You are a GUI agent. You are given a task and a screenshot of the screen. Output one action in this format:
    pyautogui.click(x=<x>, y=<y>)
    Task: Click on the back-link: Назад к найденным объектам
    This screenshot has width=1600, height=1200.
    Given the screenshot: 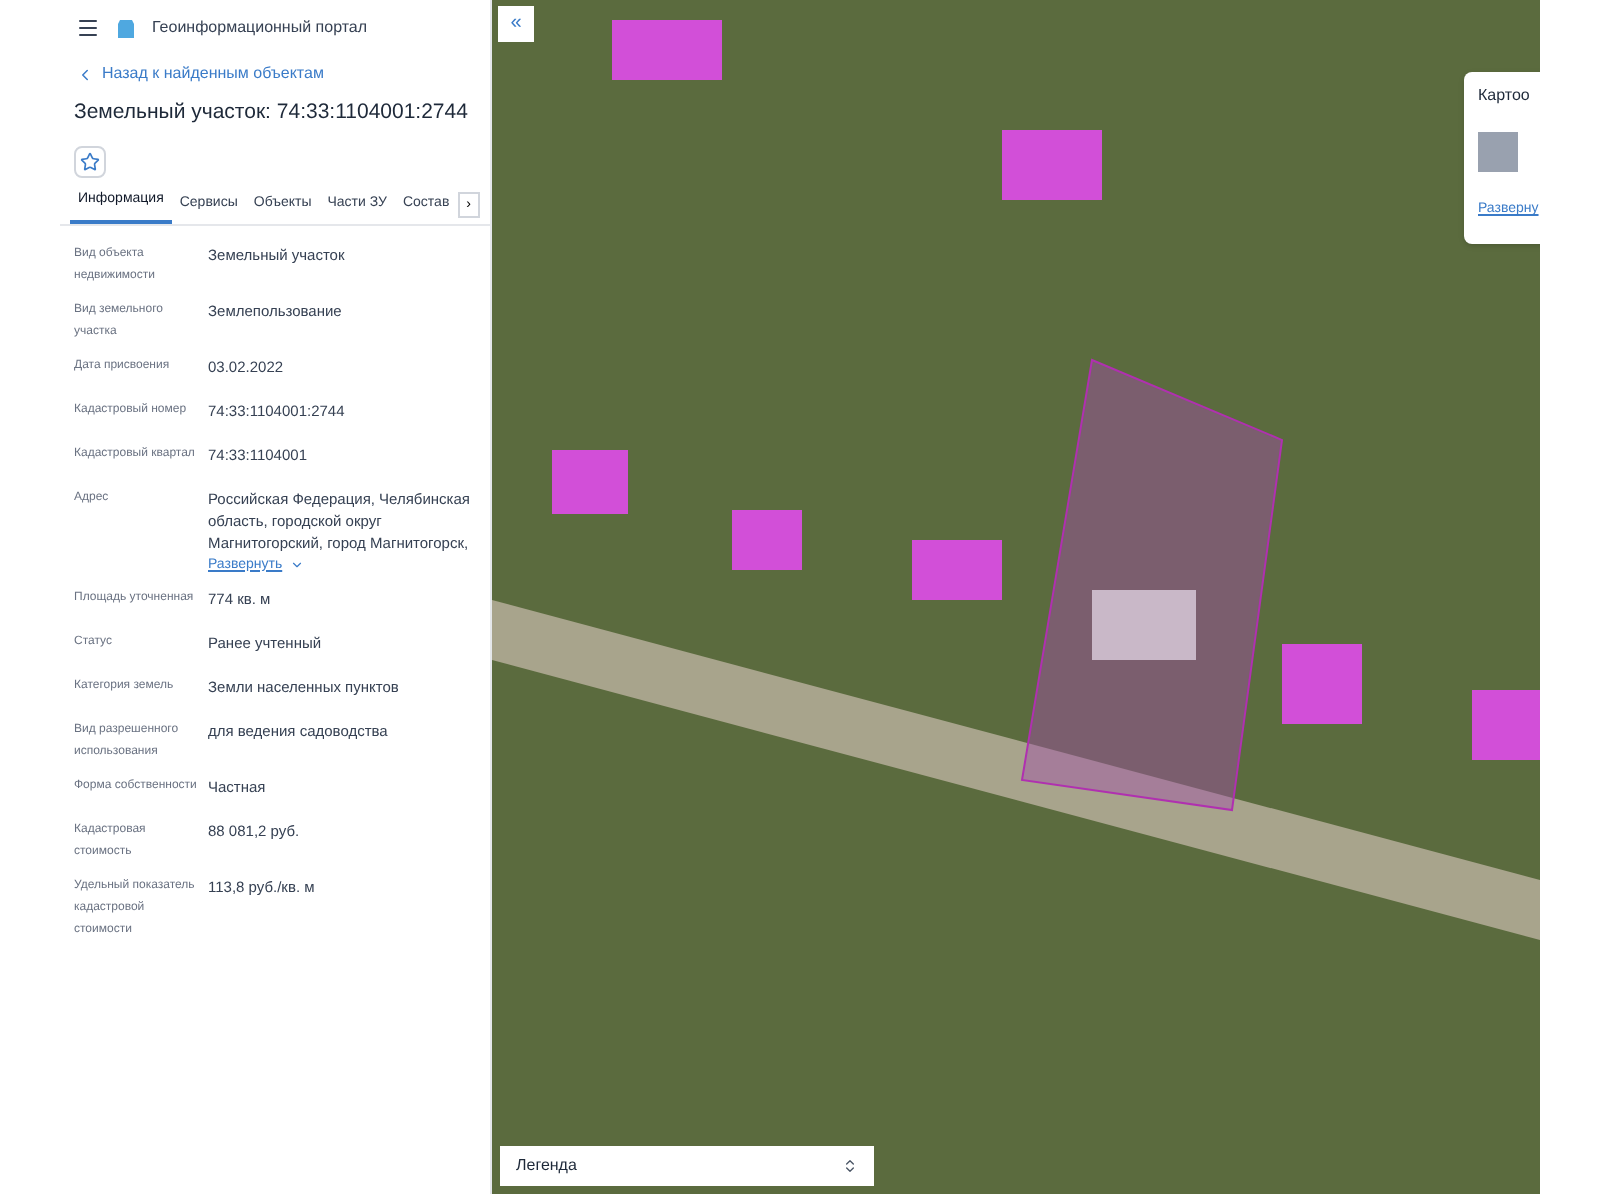 What is the action you would take?
    pyautogui.click(x=275, y=74)
    